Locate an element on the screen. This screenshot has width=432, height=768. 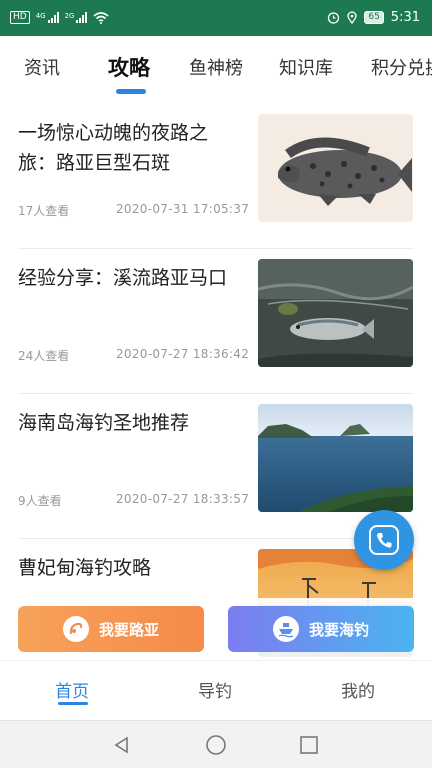
bottom-nav: 首页 导钓 我的 is located at coordinates (216, 690).